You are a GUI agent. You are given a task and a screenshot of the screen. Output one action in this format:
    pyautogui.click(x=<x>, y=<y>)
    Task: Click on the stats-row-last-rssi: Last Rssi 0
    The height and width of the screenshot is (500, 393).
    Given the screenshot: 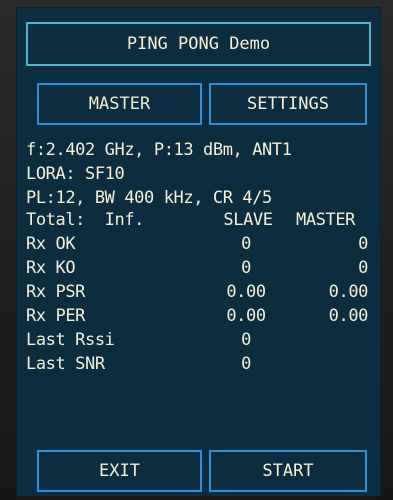 What is the action you would take?
    pyautogui.click(x=198, y=342)
    